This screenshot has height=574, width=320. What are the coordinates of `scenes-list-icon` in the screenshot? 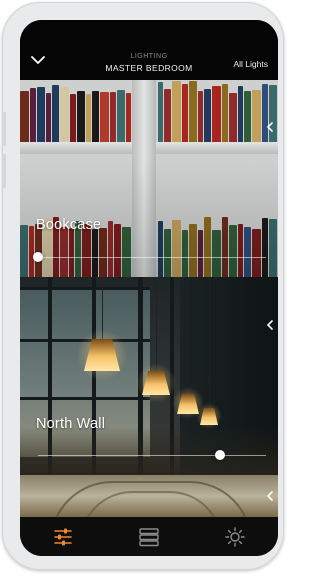 It's located at (149, 537).